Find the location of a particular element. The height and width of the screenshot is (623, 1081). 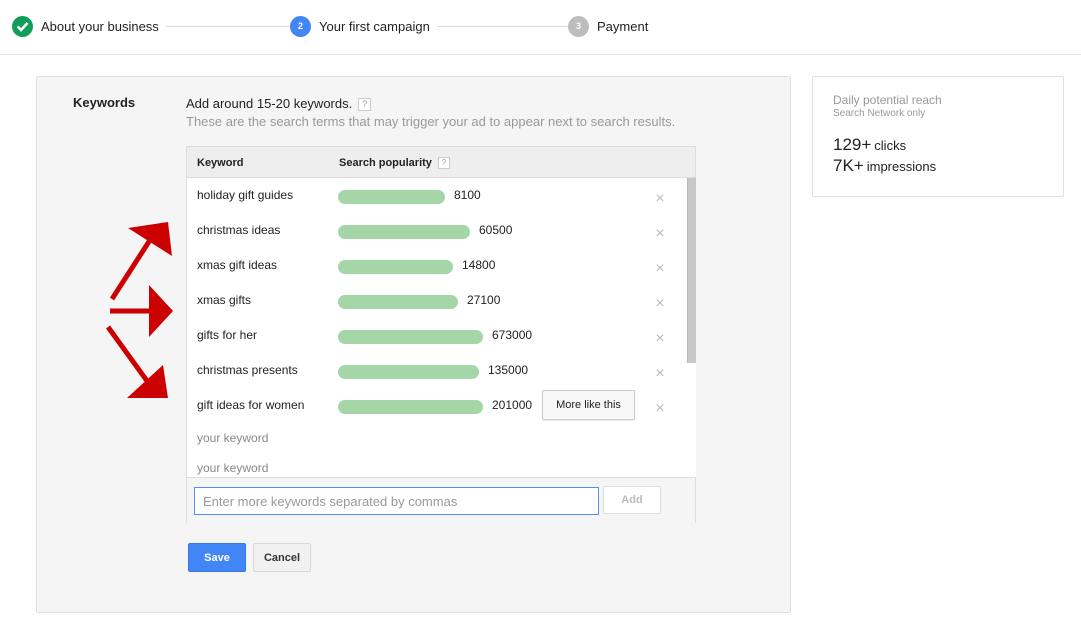

keyword-row: christmas presents 135000 × is located at coordinates (437, 370).